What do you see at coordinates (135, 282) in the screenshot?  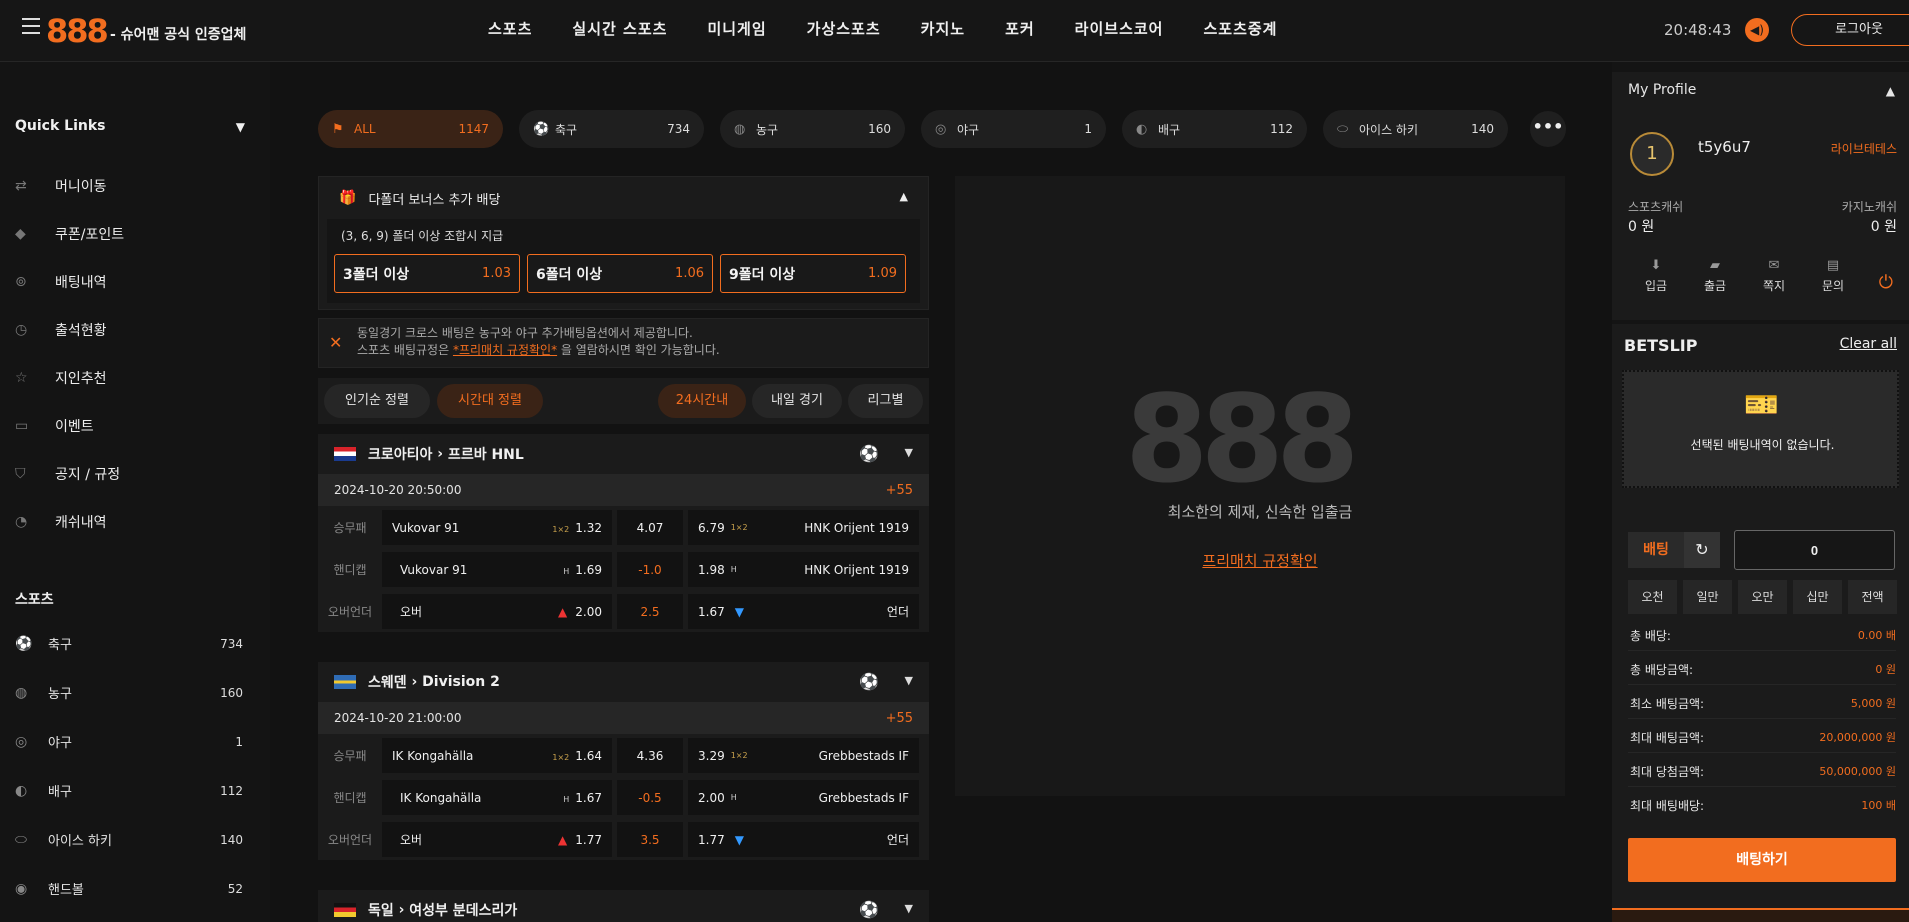 I see `quick-link-bet-history: ⊚ 배팅내역` at bounding box center [135, 282].